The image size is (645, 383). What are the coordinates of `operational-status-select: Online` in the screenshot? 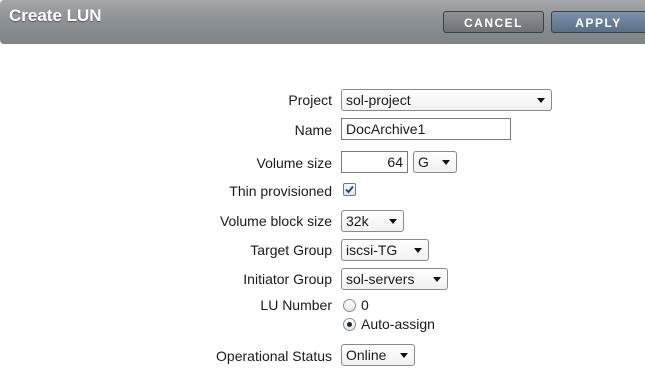 It's located at (378, 355).